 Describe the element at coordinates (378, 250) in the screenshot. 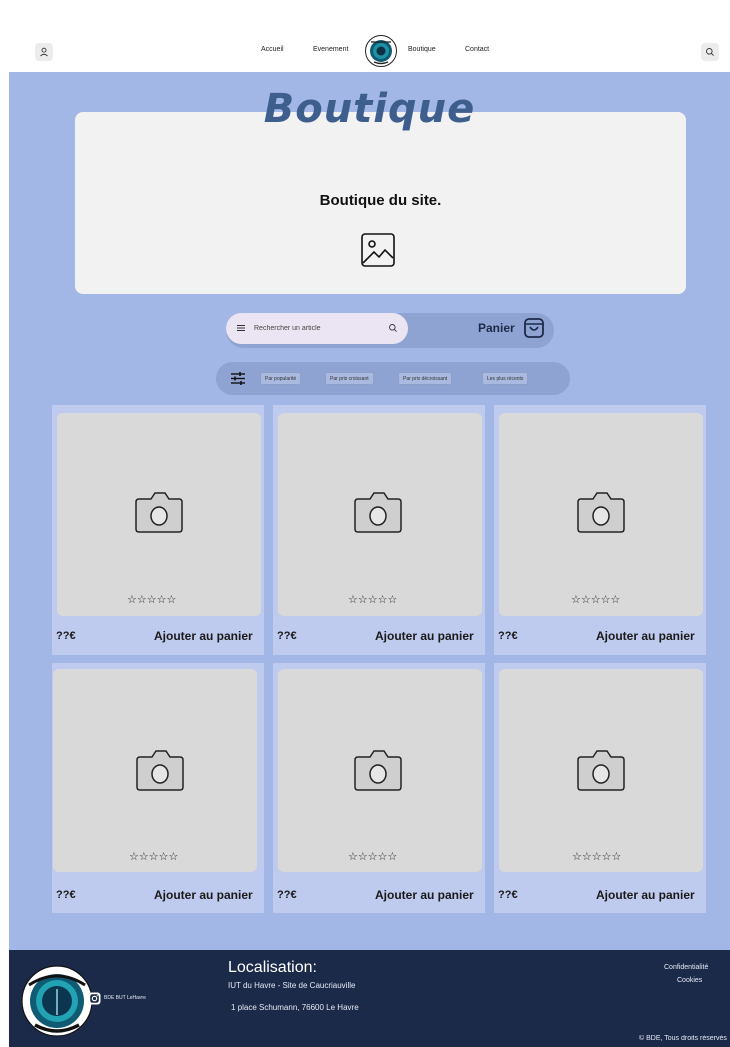

I see `image-placeholder-icon` at that location.